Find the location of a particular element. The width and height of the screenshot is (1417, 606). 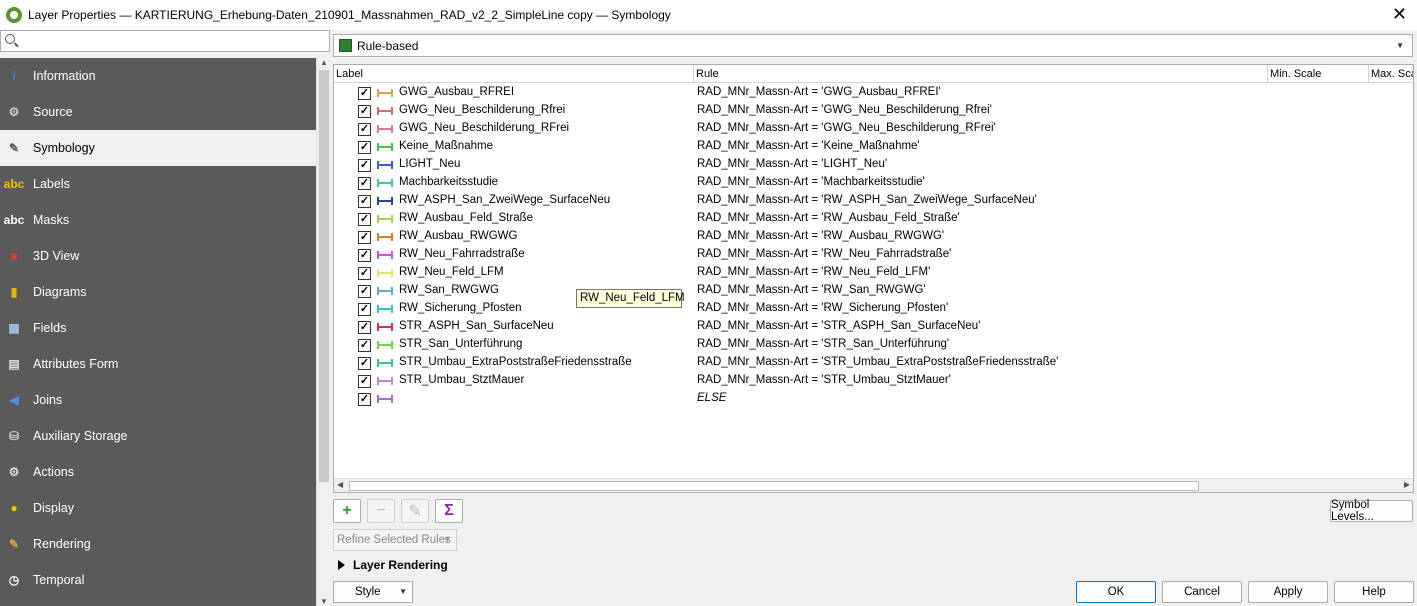

scroll-up-icon: ▲ is located at coordinates (324, 62).